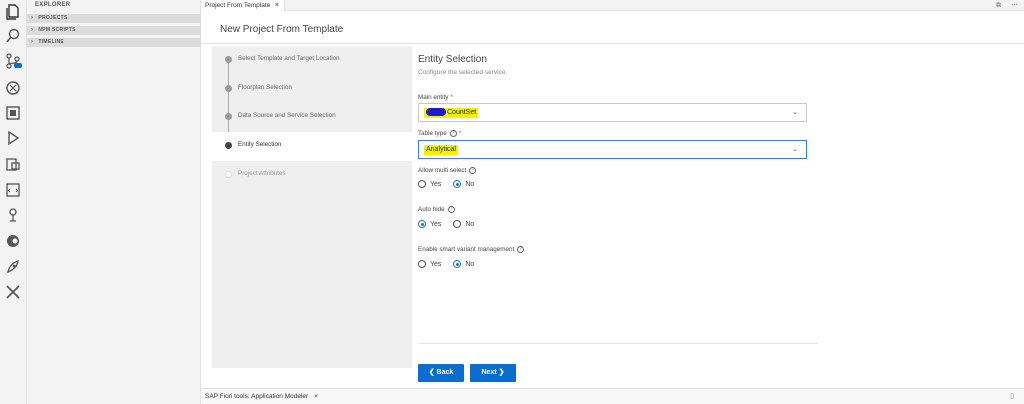  I want to click on footer-divider, so click(618, 343).